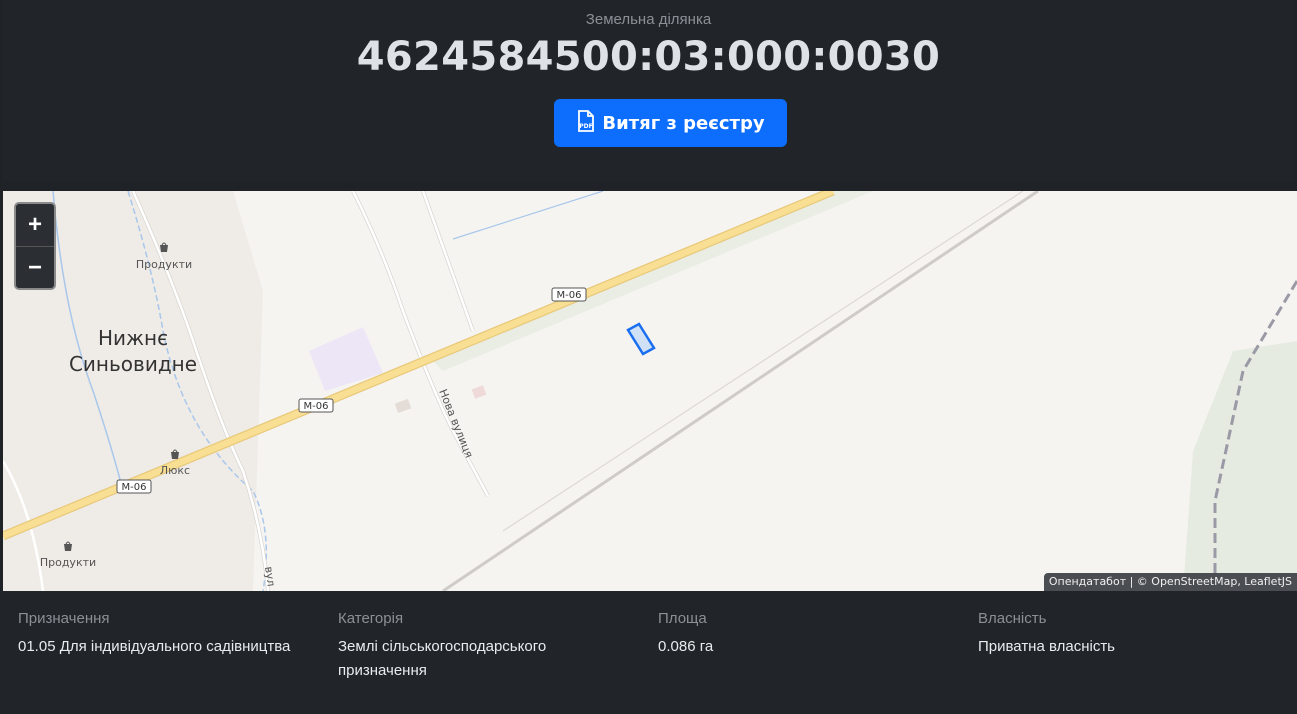  Describe the element at coordinates (683, 123) in the screenshot. I see `registry-extract-label: Витяг з реєстру` at that location.